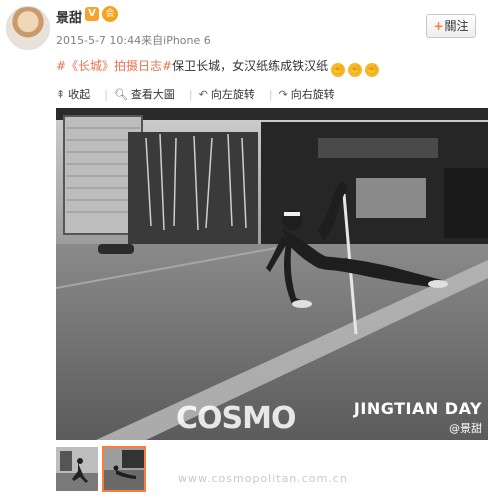 The height and width of the screenshot is (503, 500). What do you see at coordinates (263, 478) in the screenshot?
I see `site-watermark: www.cosmopolitan.com.cn` at bounding box center [263, 478].